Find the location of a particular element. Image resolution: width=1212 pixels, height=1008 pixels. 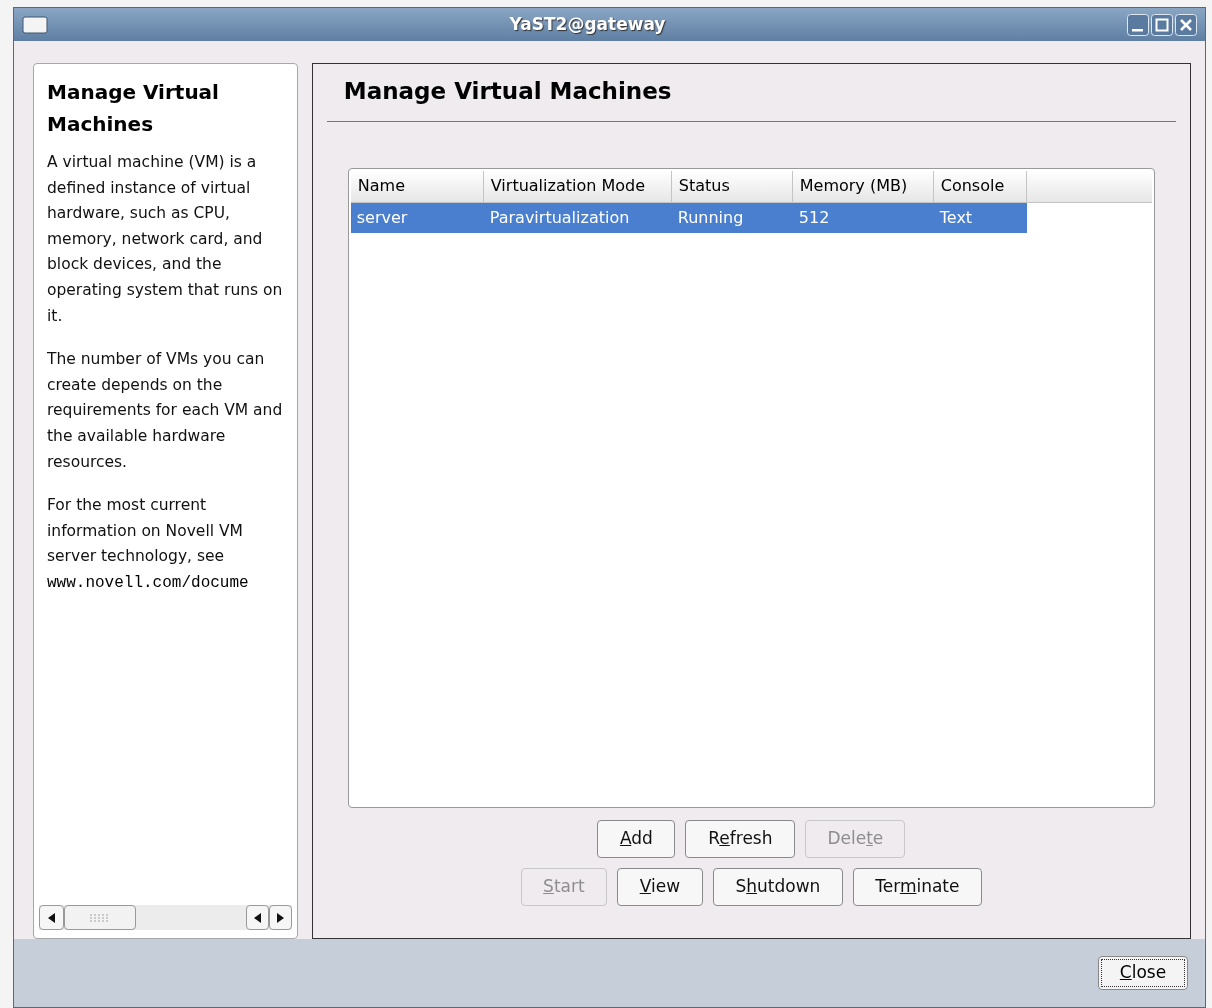

help-paragraph: For the most current information on Novell VM server technology, see is located at coordinates (145, 531).